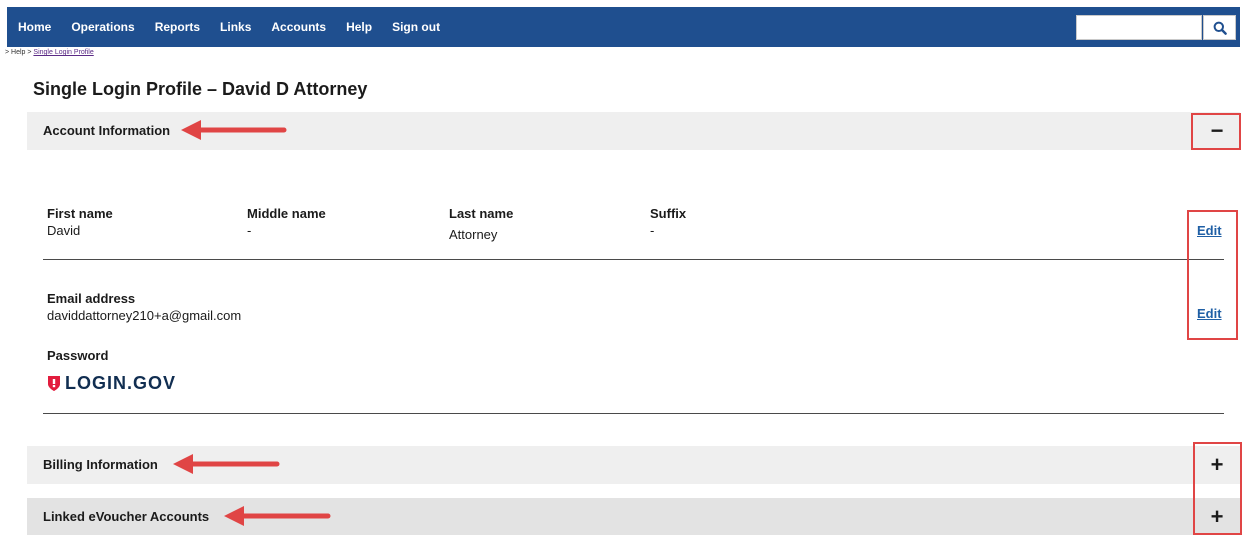 This screenshot has height=535, width=1247. I want to click on login-gov-logo: LOGIN.GOV, so click(111, 383).